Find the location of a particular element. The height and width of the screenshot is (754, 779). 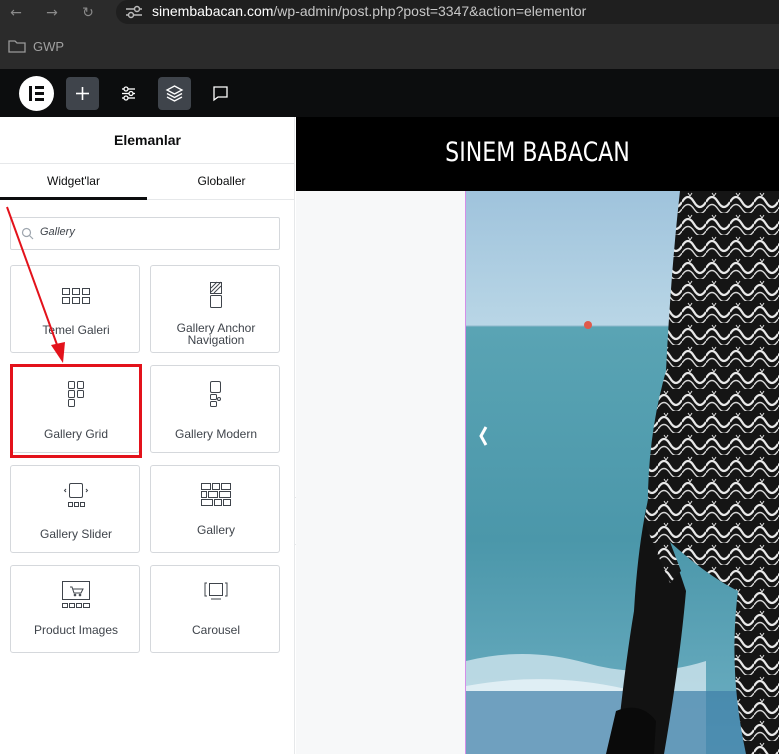

back-icon: ← is located at coordinates (16, 13).